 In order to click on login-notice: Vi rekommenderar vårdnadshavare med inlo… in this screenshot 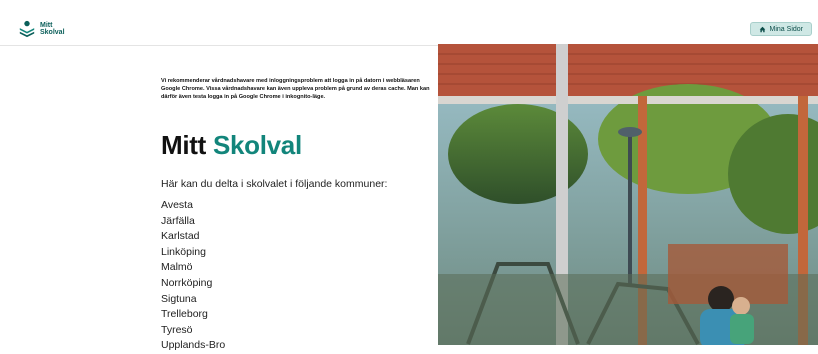, I will do `click(295, 89)`.